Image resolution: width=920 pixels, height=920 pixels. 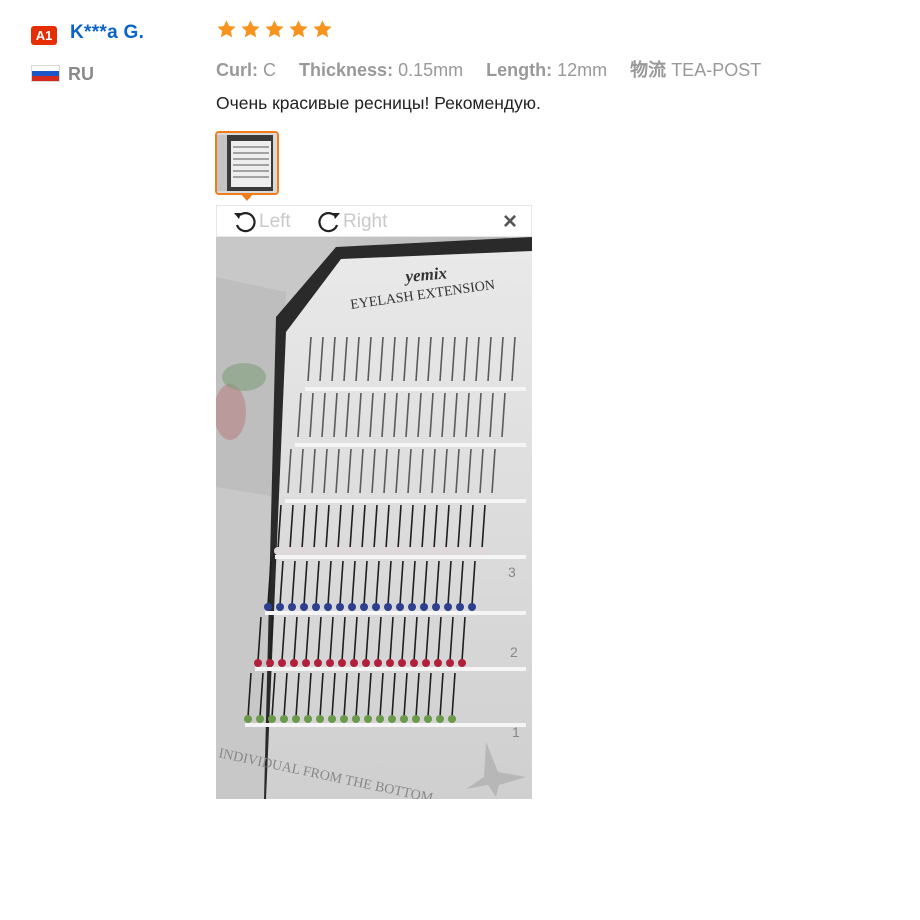 I want to click on thumbnail-image, so click(x=247, y=163).